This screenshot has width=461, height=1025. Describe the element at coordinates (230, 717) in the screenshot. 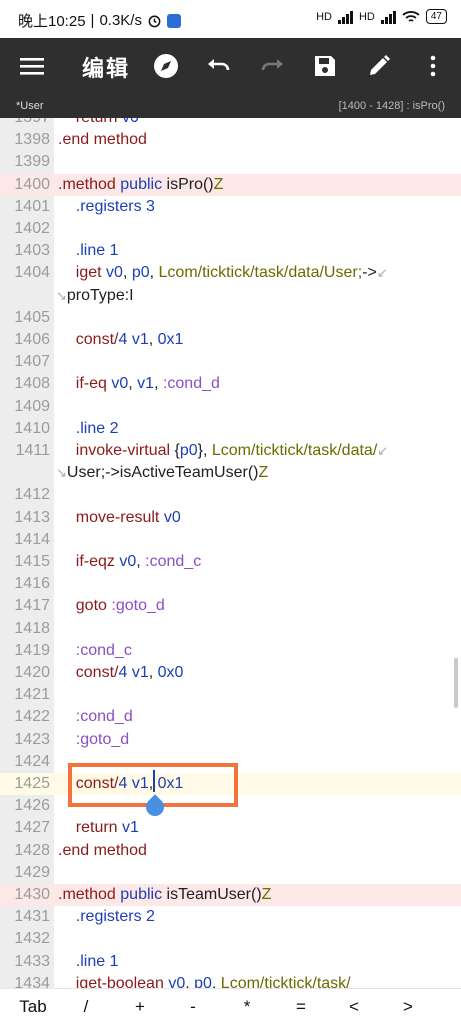

I see `code-line: 1422 :cond_d` at that location.